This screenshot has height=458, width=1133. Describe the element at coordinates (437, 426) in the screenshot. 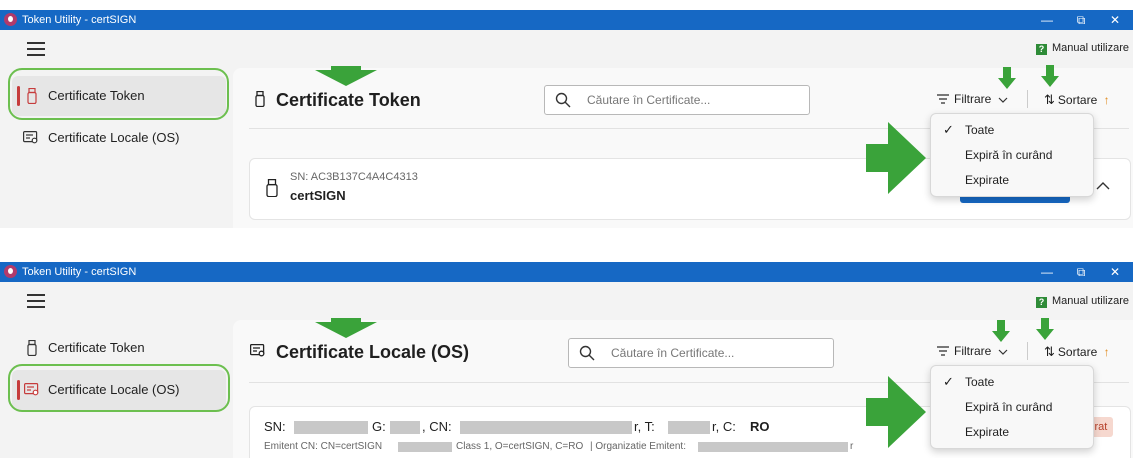

I see `cn-label: , CN:` at that location.